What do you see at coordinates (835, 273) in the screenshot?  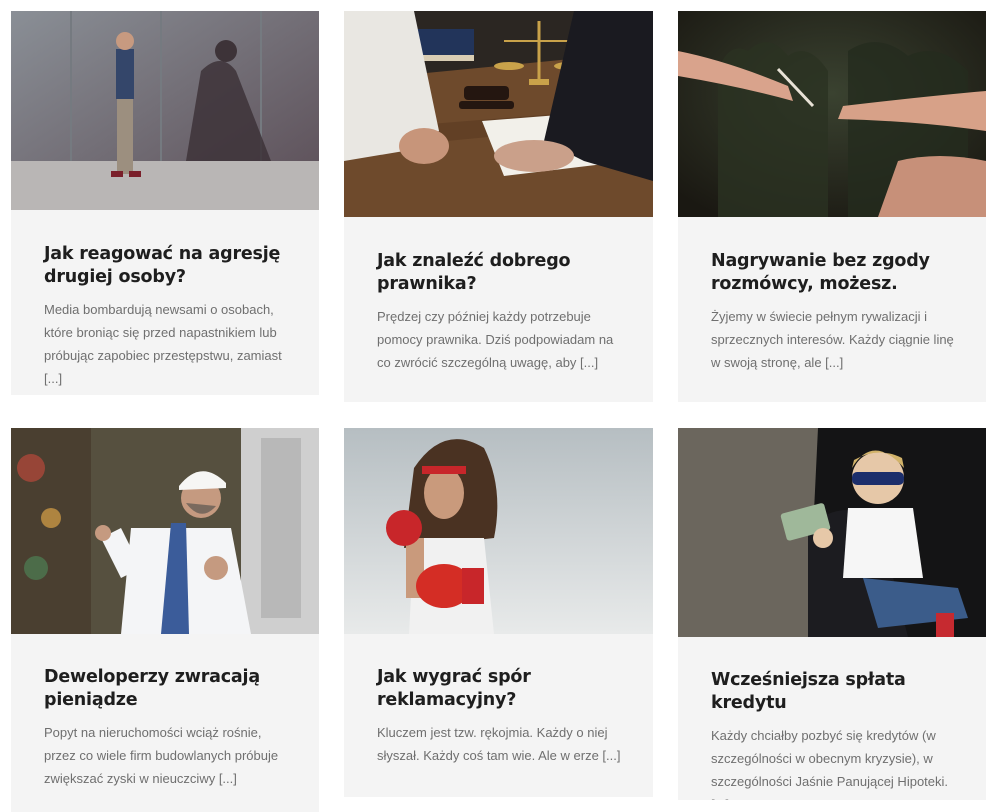 I see `post-title: Nagrywanie bez zgody rozmówcy, możesz.` at bounding box center [835, 273].